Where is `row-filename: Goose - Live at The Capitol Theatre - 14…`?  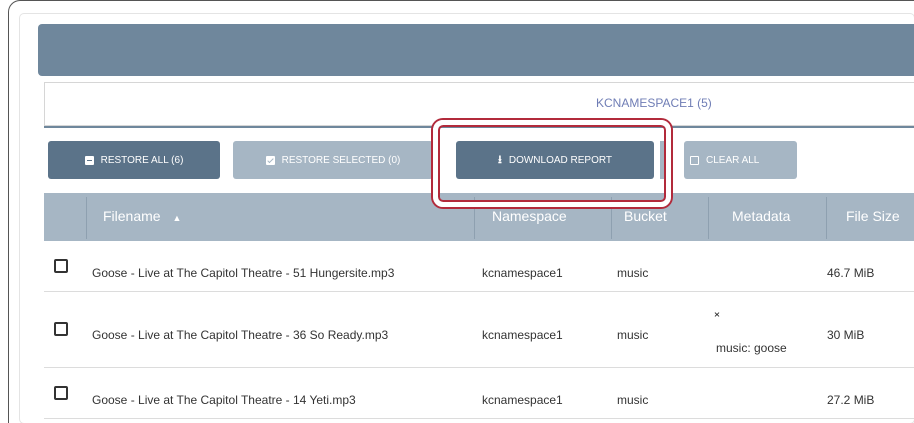
row-filename: Goose - Live at The Capitol Theatre - 14… is located at coordinates (224, 400).